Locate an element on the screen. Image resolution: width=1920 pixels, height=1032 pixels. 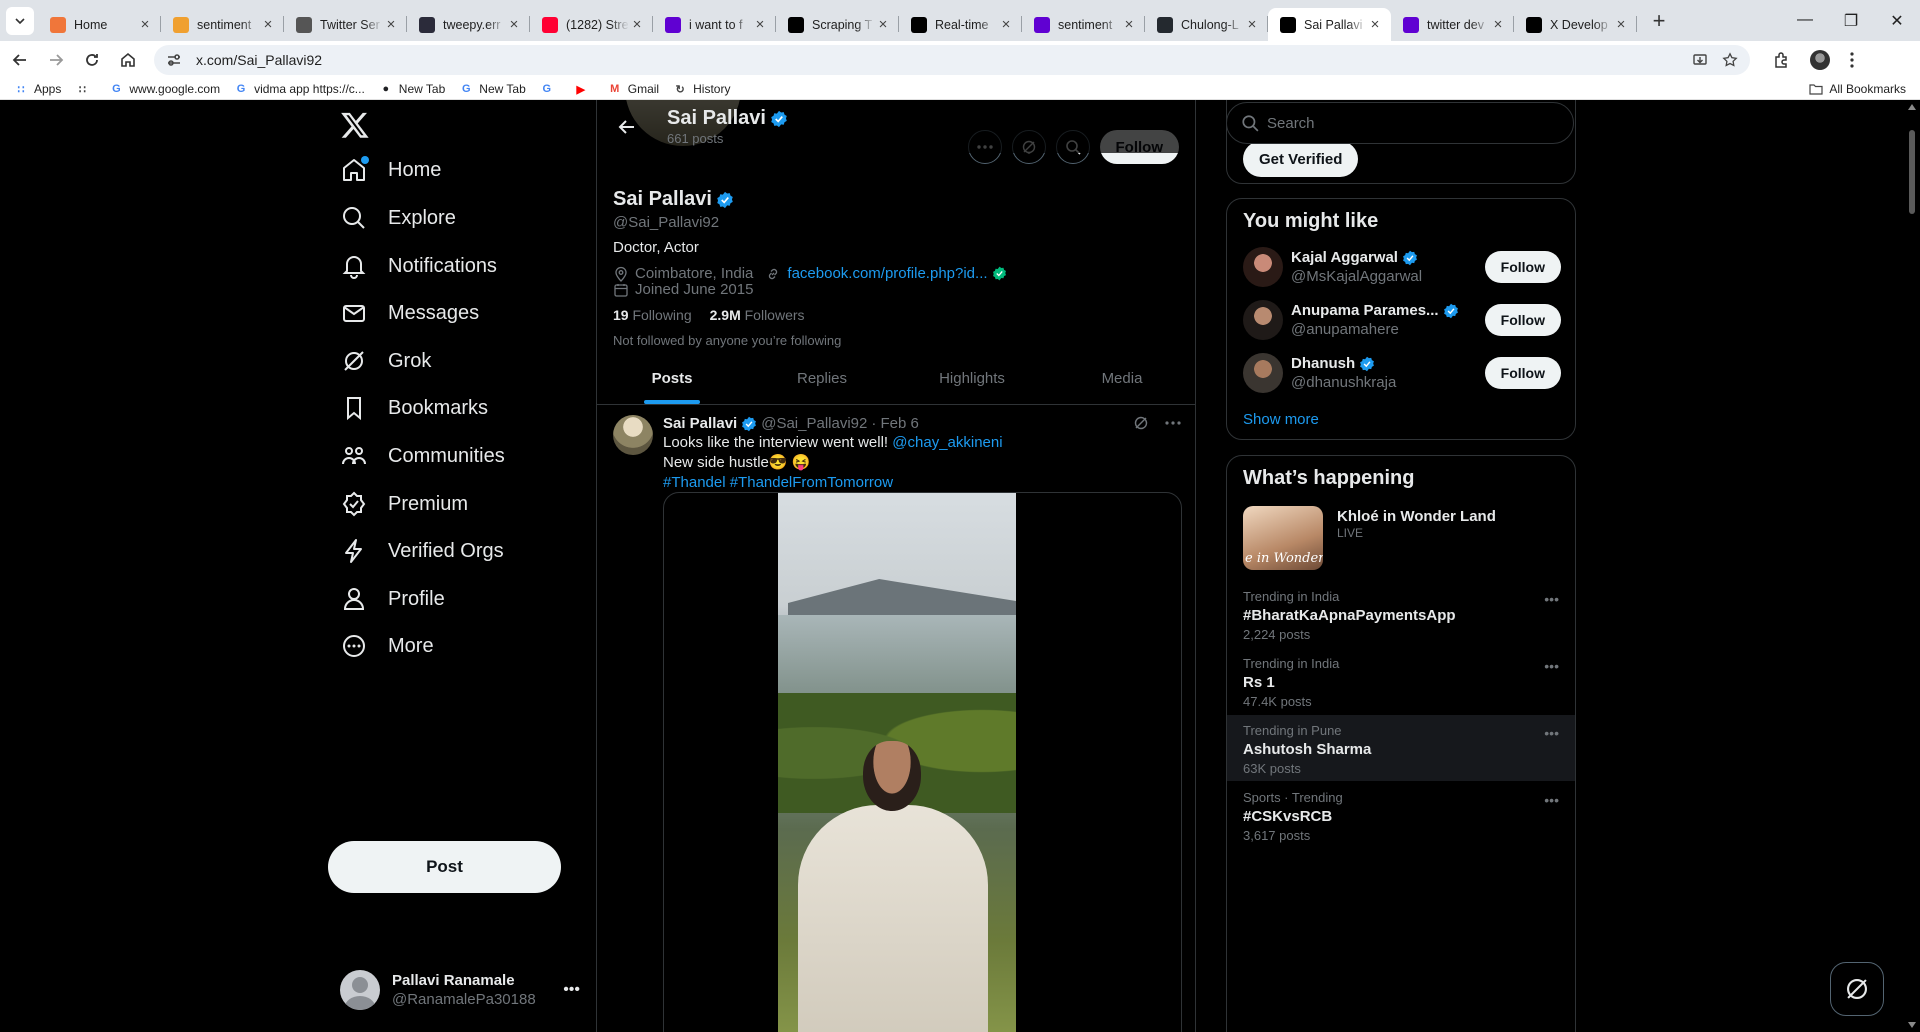
search-input: Search is located at coordinates (1400, 123).